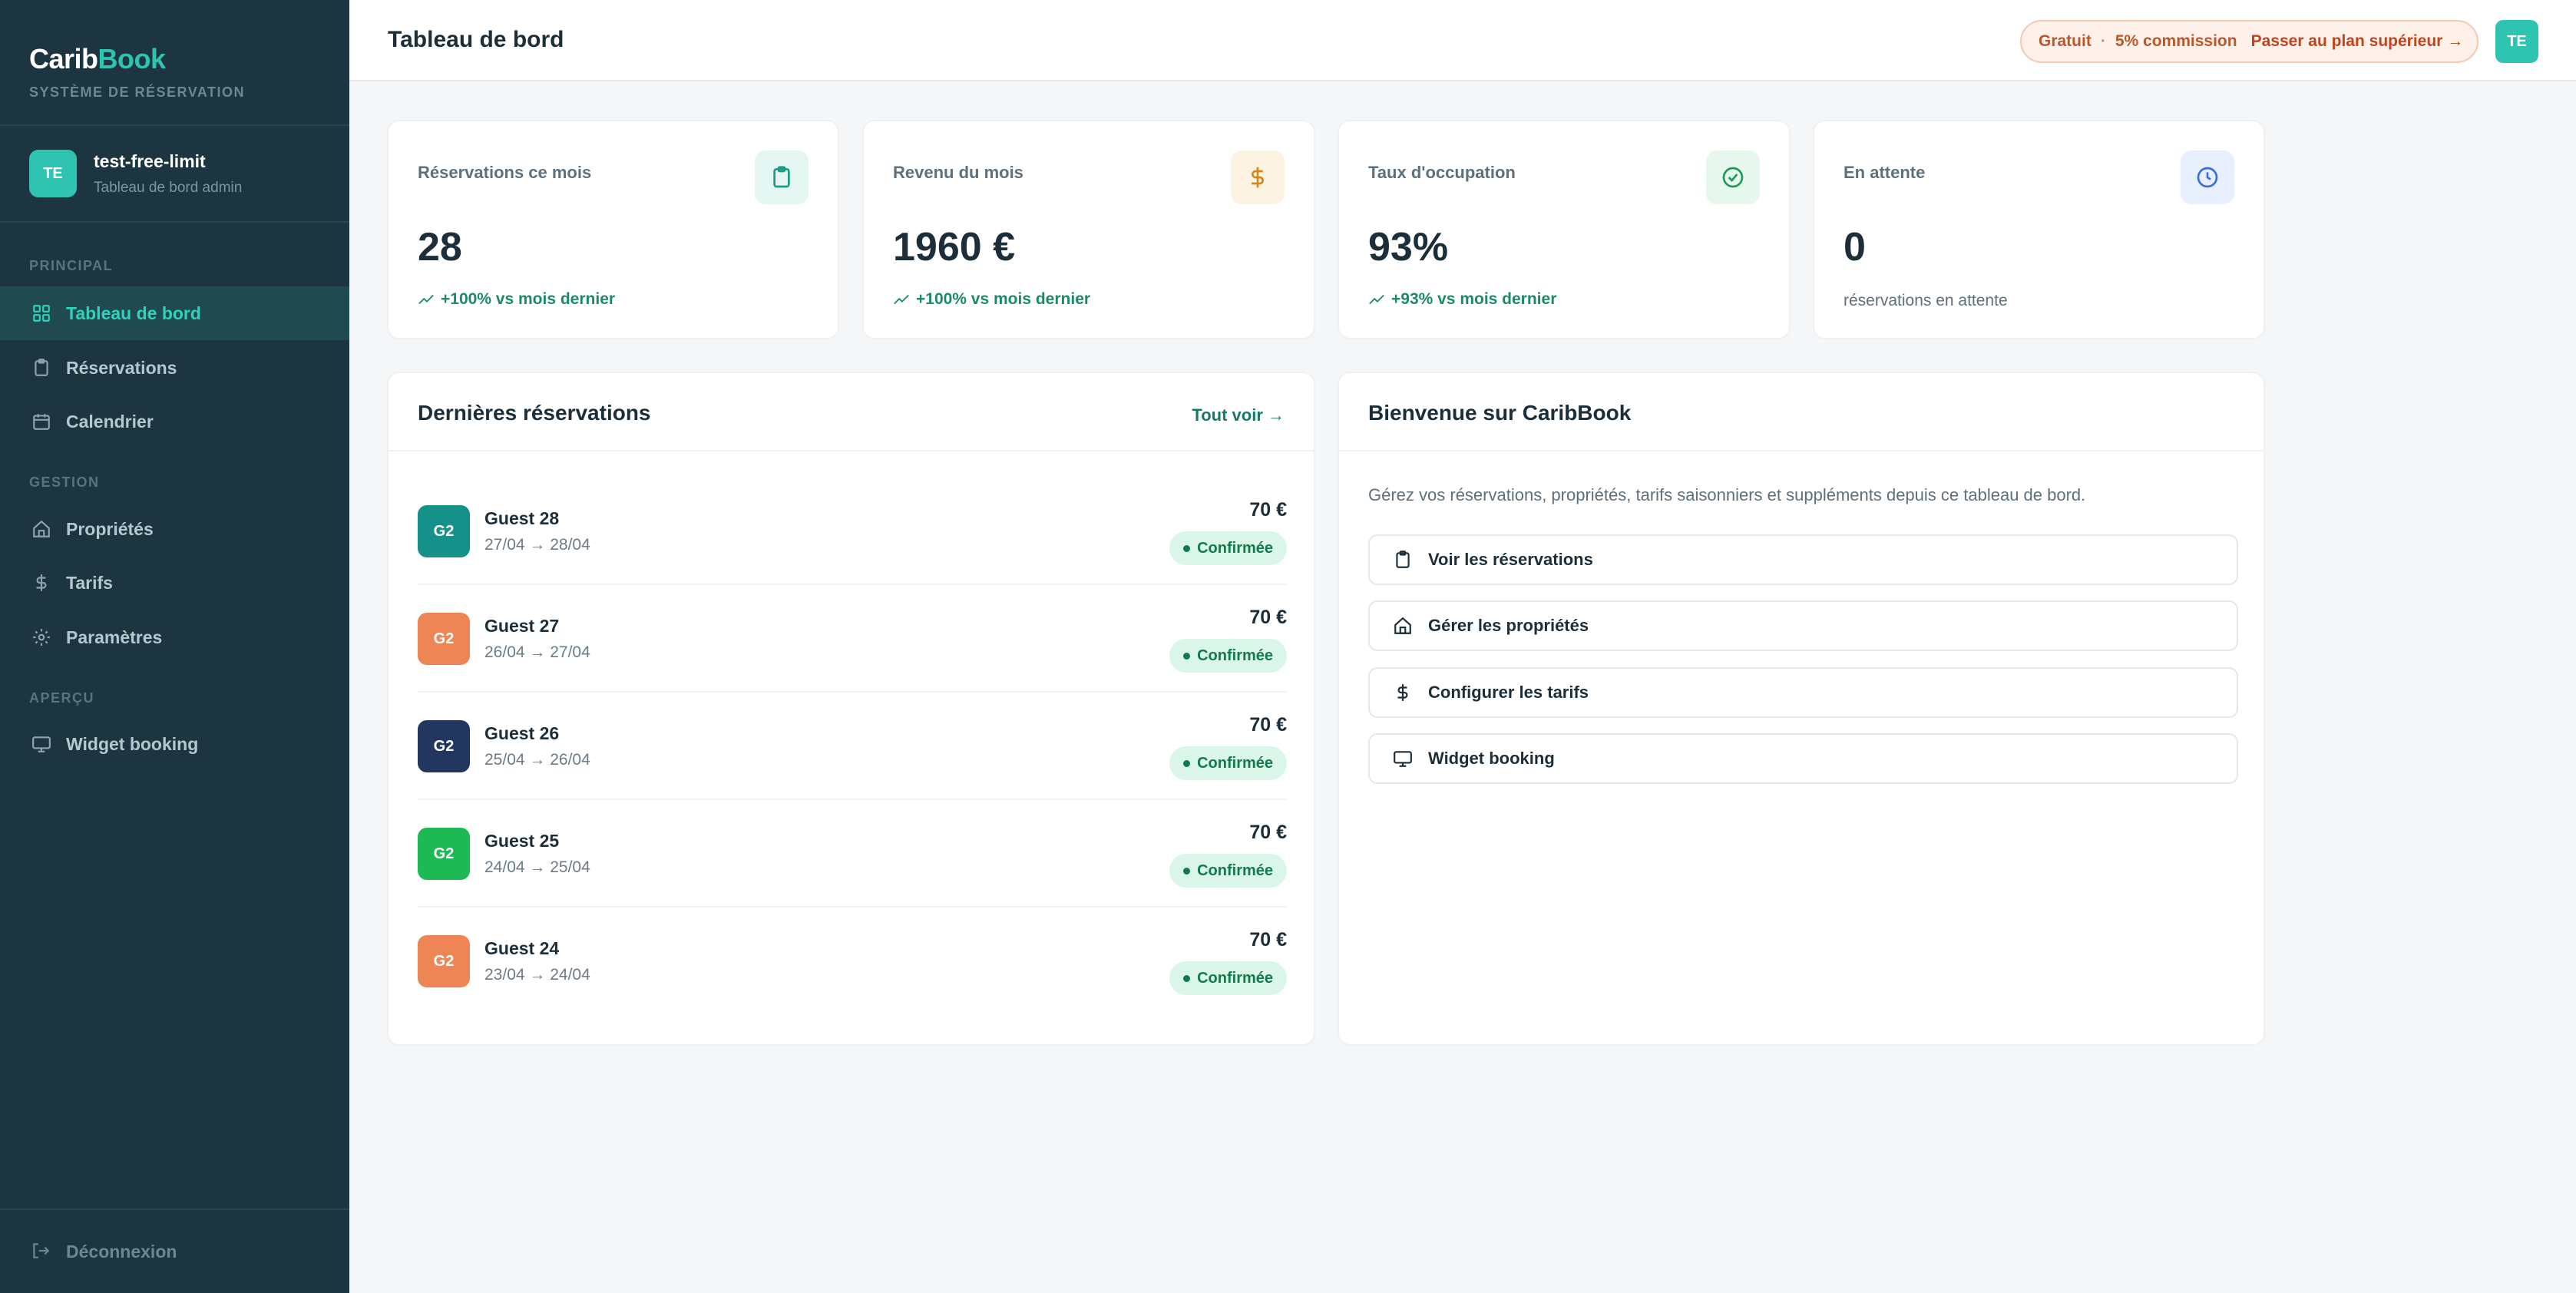 This screenshot has width=2576, height=1293. I want to click on page-title: Tableau de bord, so click(476, 39).